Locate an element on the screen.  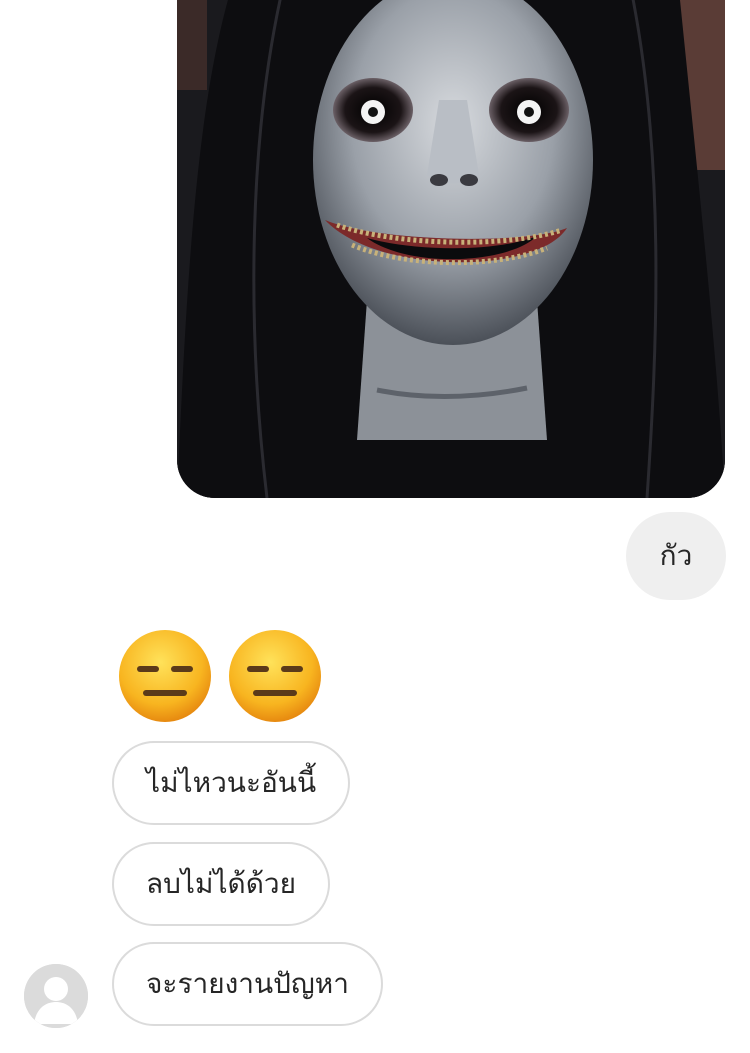
sent-message-text: กัว is located at coordinates (676, 555).